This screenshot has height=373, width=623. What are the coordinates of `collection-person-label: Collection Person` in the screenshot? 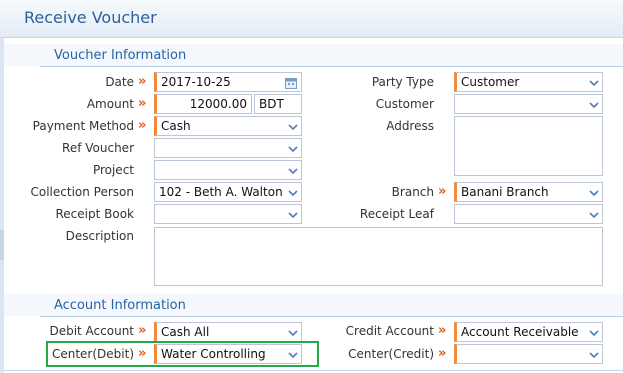 It's located at (82, 192).